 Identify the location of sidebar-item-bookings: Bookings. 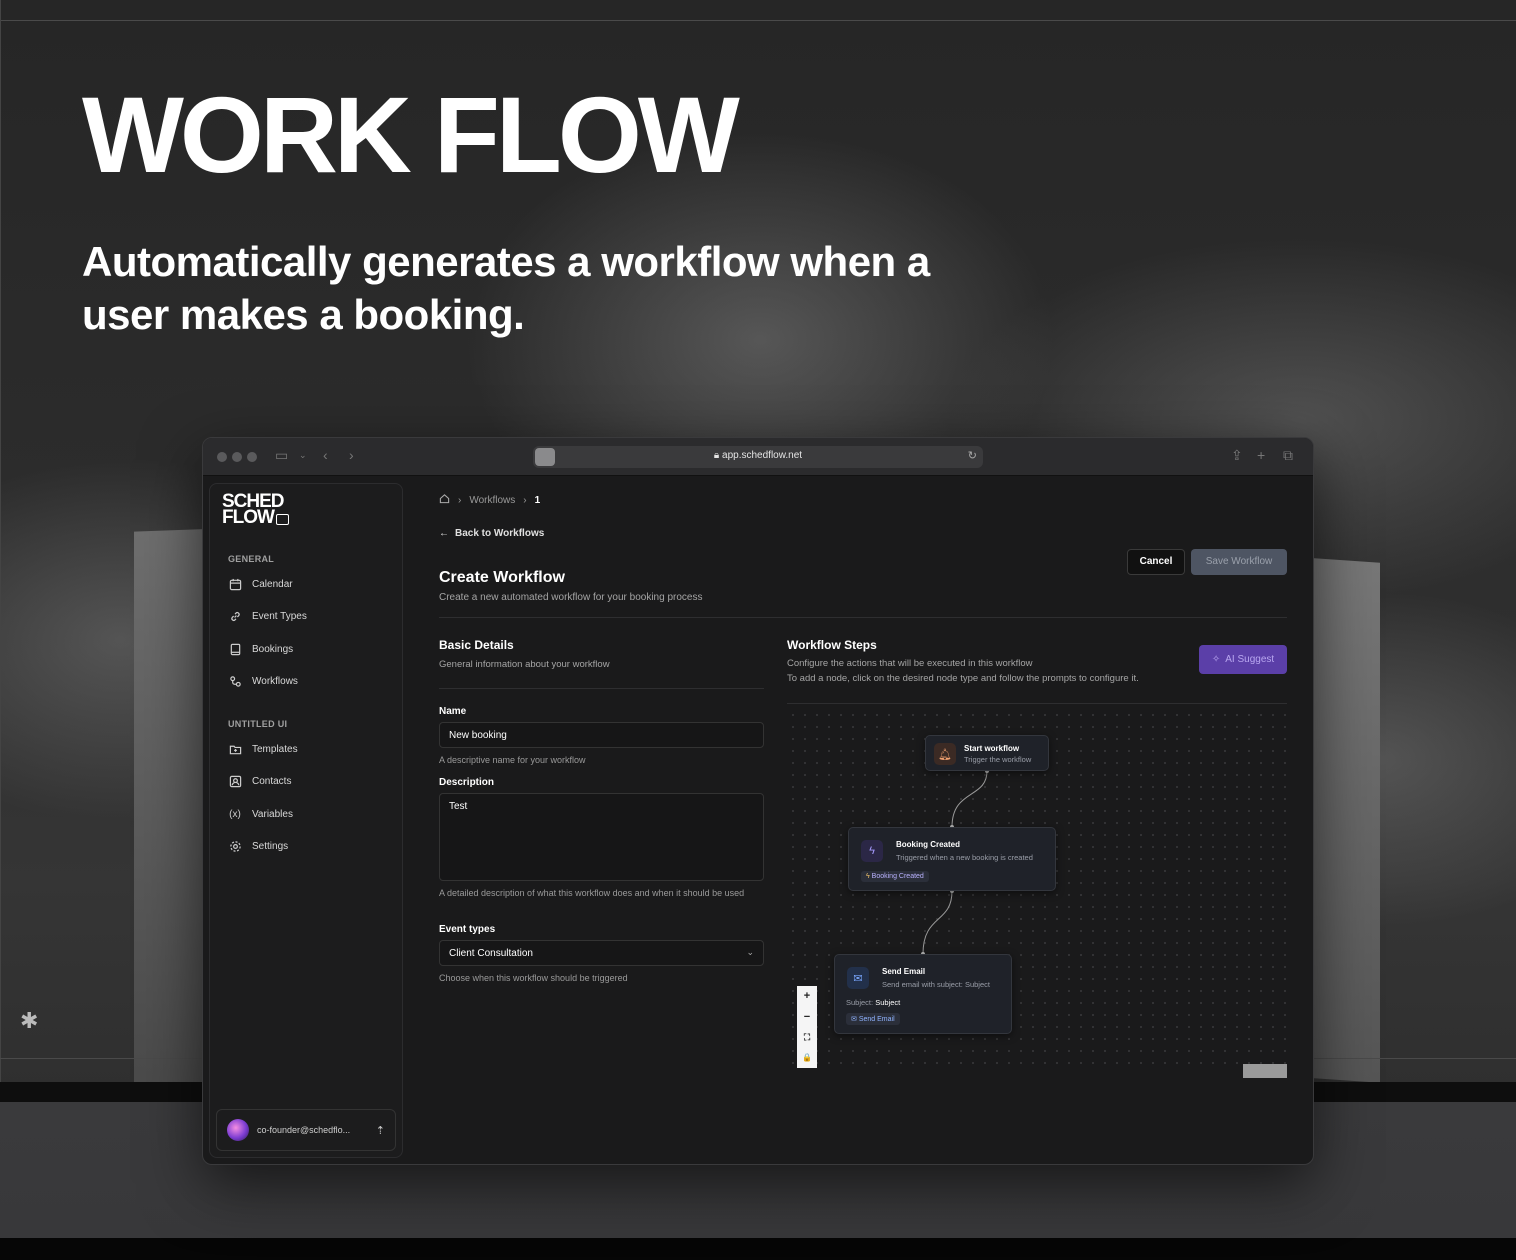
(260, 649).